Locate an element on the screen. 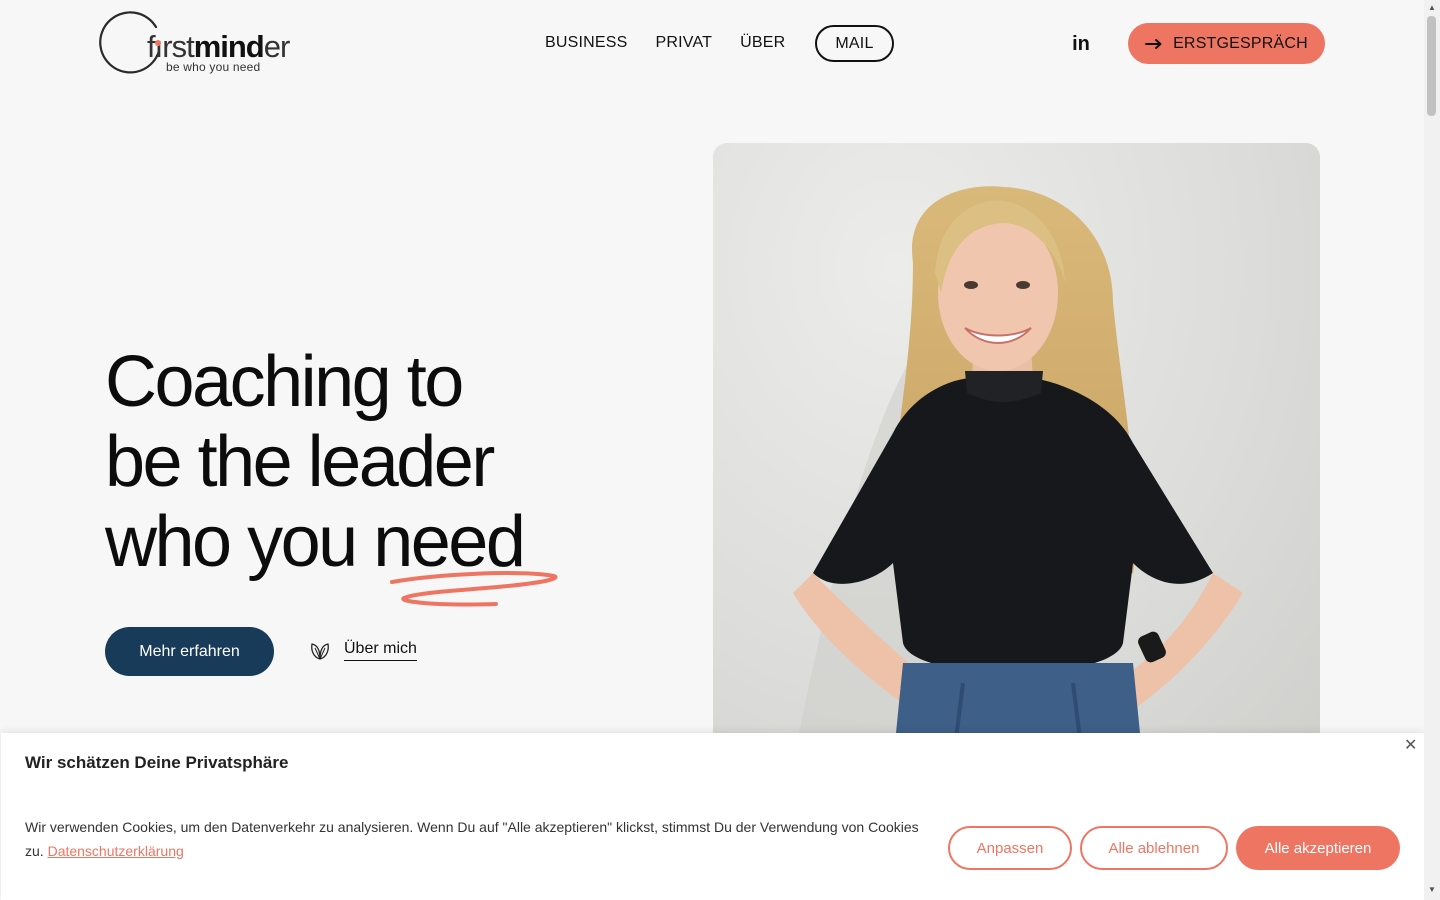 Image resolution: width=1440 pixels, height=900 pixels. hero-headline: Coaching to be the leader who you need is located at coordinates (375, 462).